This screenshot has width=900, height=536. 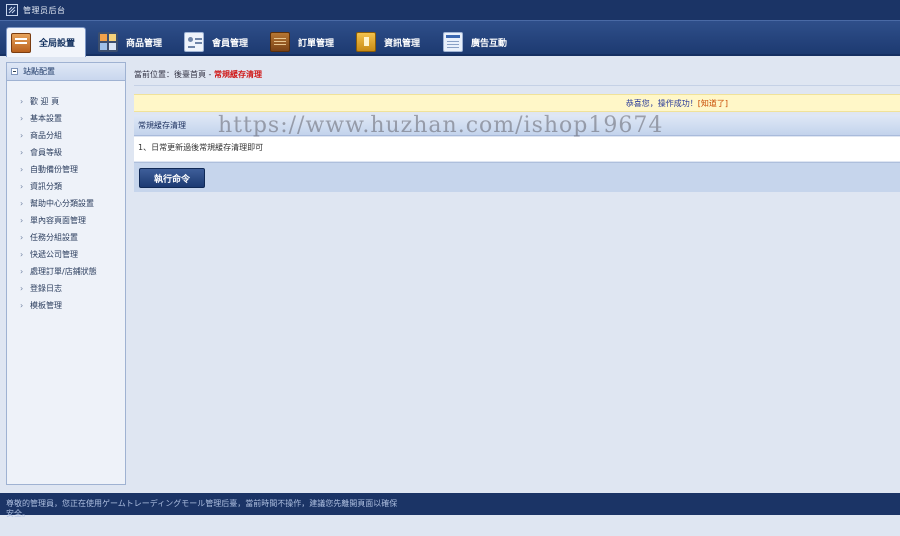 What do you see at coordinates (280, 42) in the screenshot?
I see `order-book-icon` at bounding box center [280, 42].